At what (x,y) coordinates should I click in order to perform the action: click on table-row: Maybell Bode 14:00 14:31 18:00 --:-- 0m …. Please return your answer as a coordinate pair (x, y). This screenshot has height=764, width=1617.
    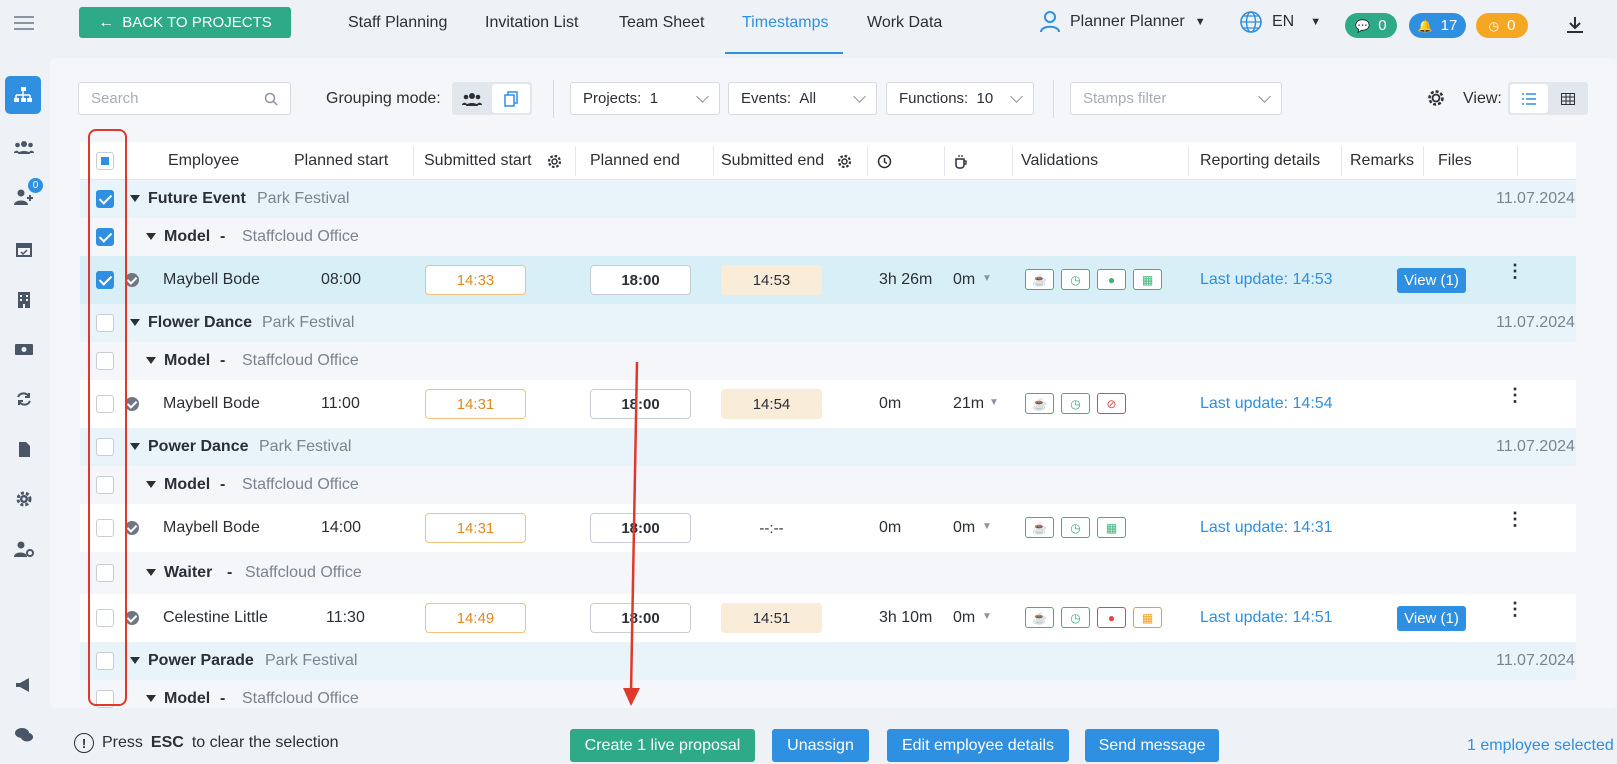
    Looking at the image, I should click on (828, 528).